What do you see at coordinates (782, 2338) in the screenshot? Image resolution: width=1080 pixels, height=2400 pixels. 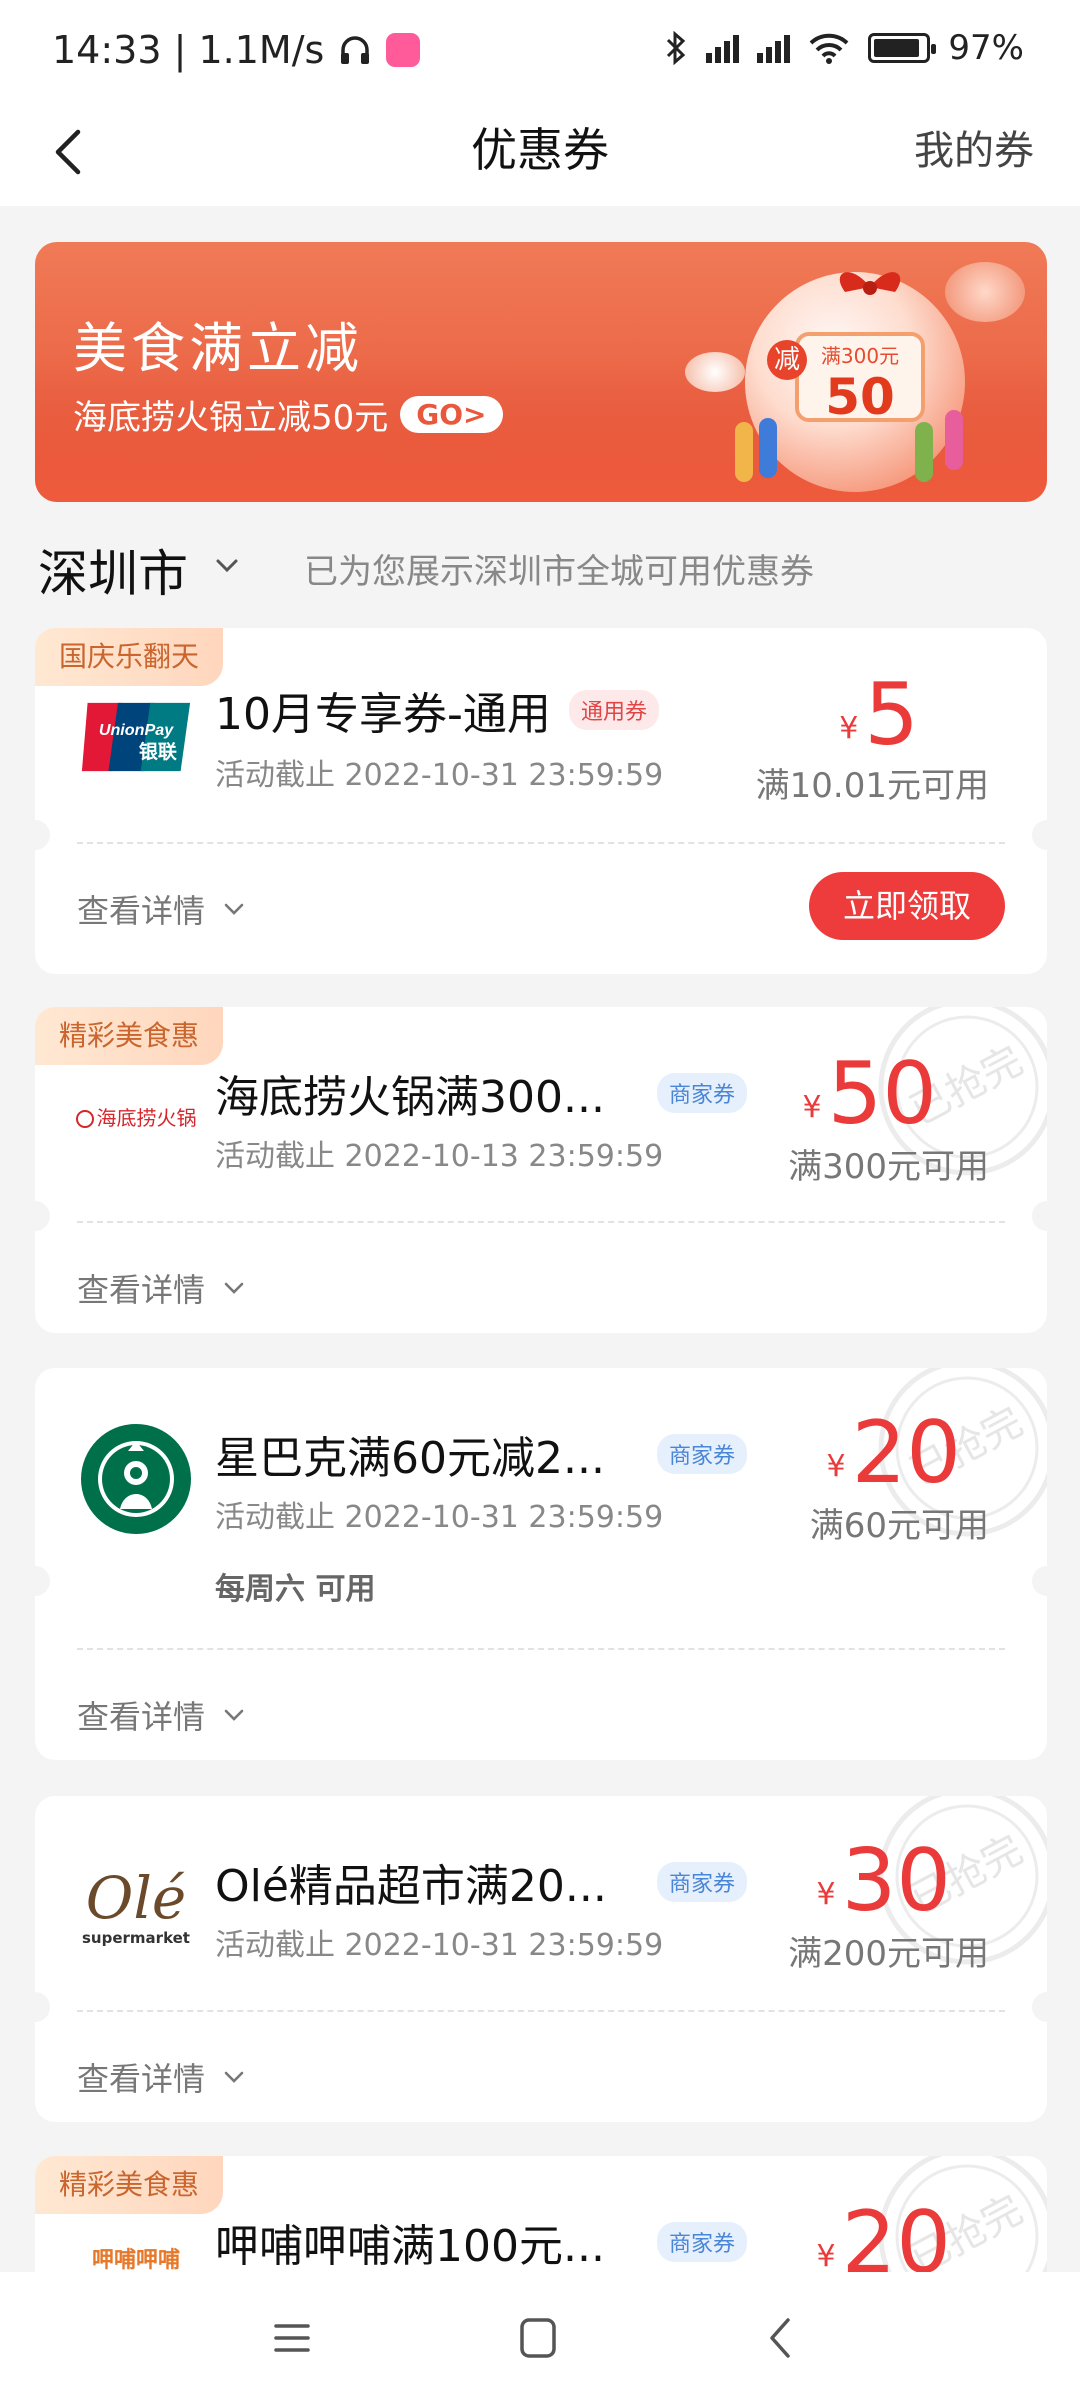 I see `back-nav-icon` at bounding box center [782, 2338].